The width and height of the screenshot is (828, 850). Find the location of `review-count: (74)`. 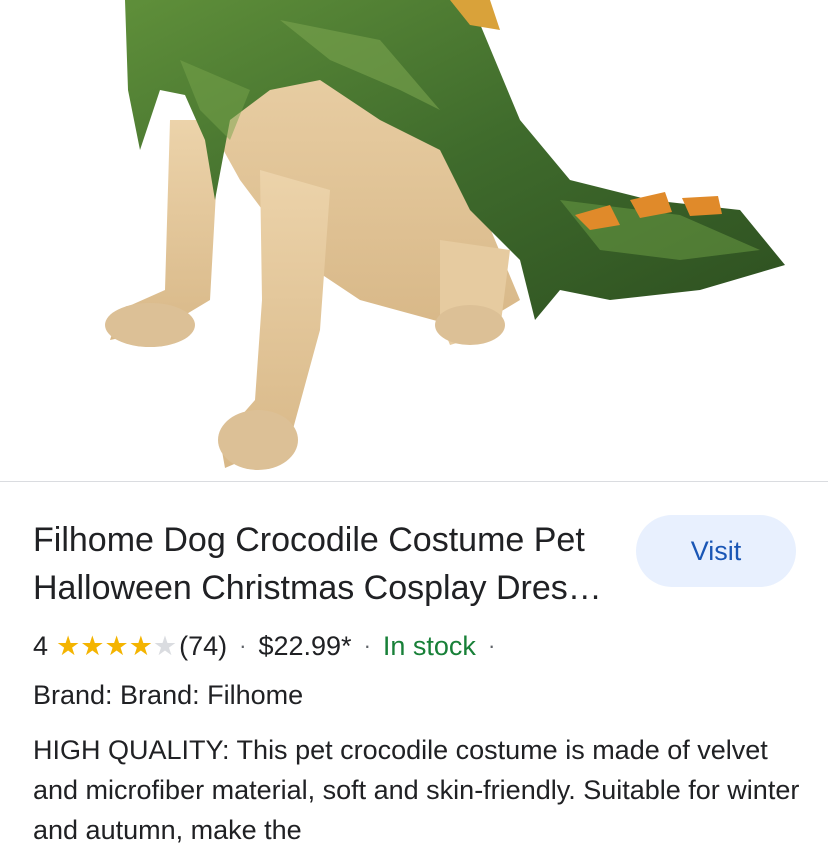

review-count: (74) is located at coordinates (203, 646).